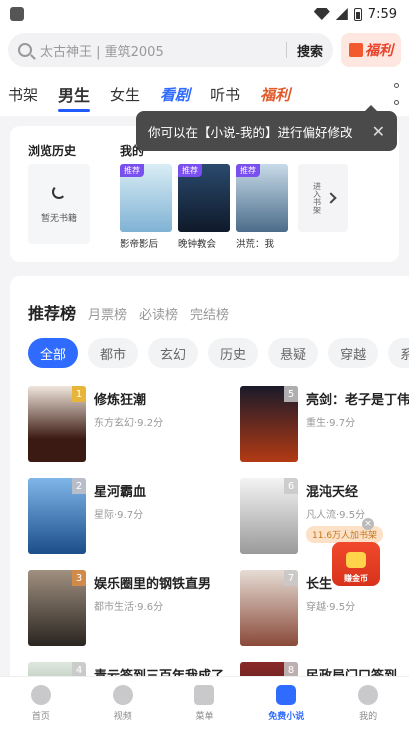  What do you see at coordinates (79, 486) in the screenshot?
I see `rank-number: 2` at bounding box center [79, 486].